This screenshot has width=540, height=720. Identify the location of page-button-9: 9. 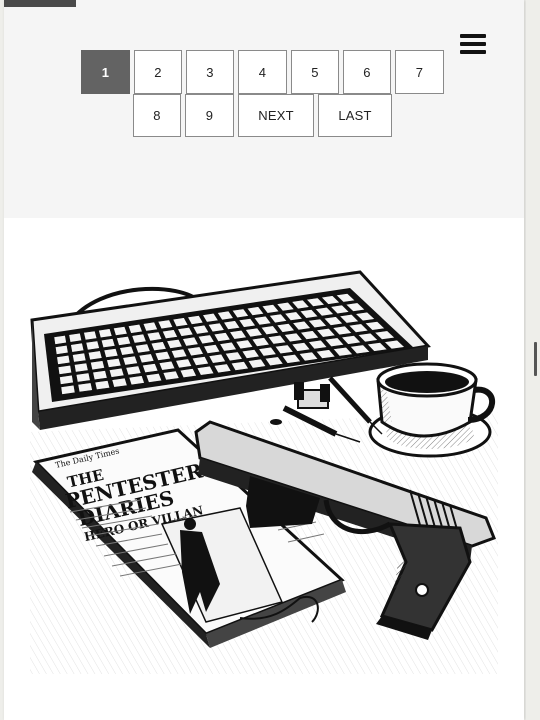
(209, 115).